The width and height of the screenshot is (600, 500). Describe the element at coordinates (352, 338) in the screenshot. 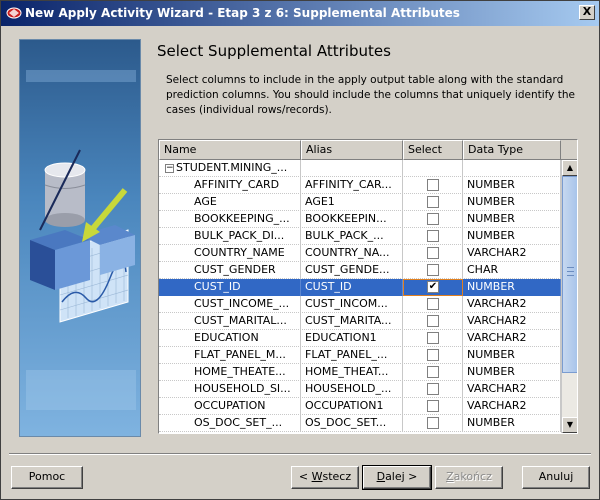

I see `alias-cell: EDUCATION1` at that location.